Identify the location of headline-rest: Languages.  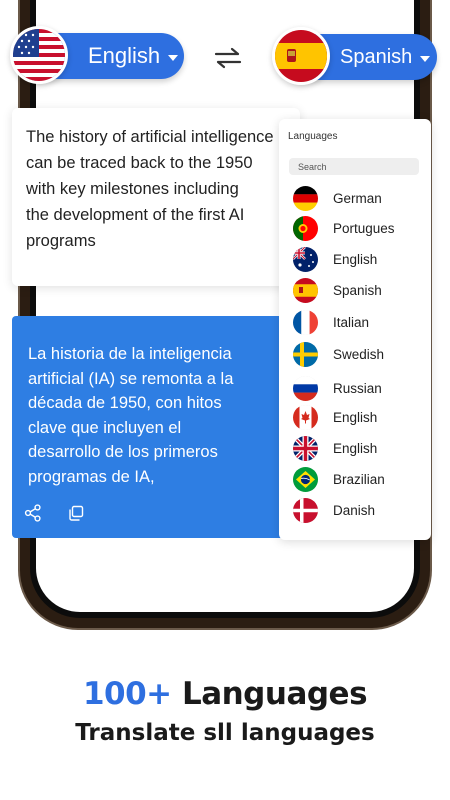
(274, 694).